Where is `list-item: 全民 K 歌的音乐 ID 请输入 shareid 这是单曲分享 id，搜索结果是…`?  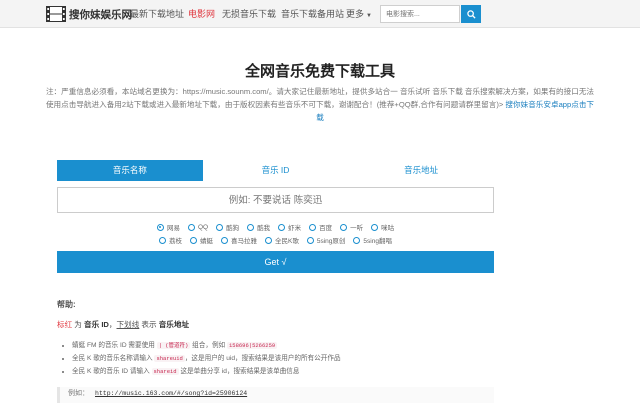 list-item: 全民 K 歌的音乐 ID 请输入 shareid 这是单曲分享 id，搜索结果是… is located at coordinates (206, 371).